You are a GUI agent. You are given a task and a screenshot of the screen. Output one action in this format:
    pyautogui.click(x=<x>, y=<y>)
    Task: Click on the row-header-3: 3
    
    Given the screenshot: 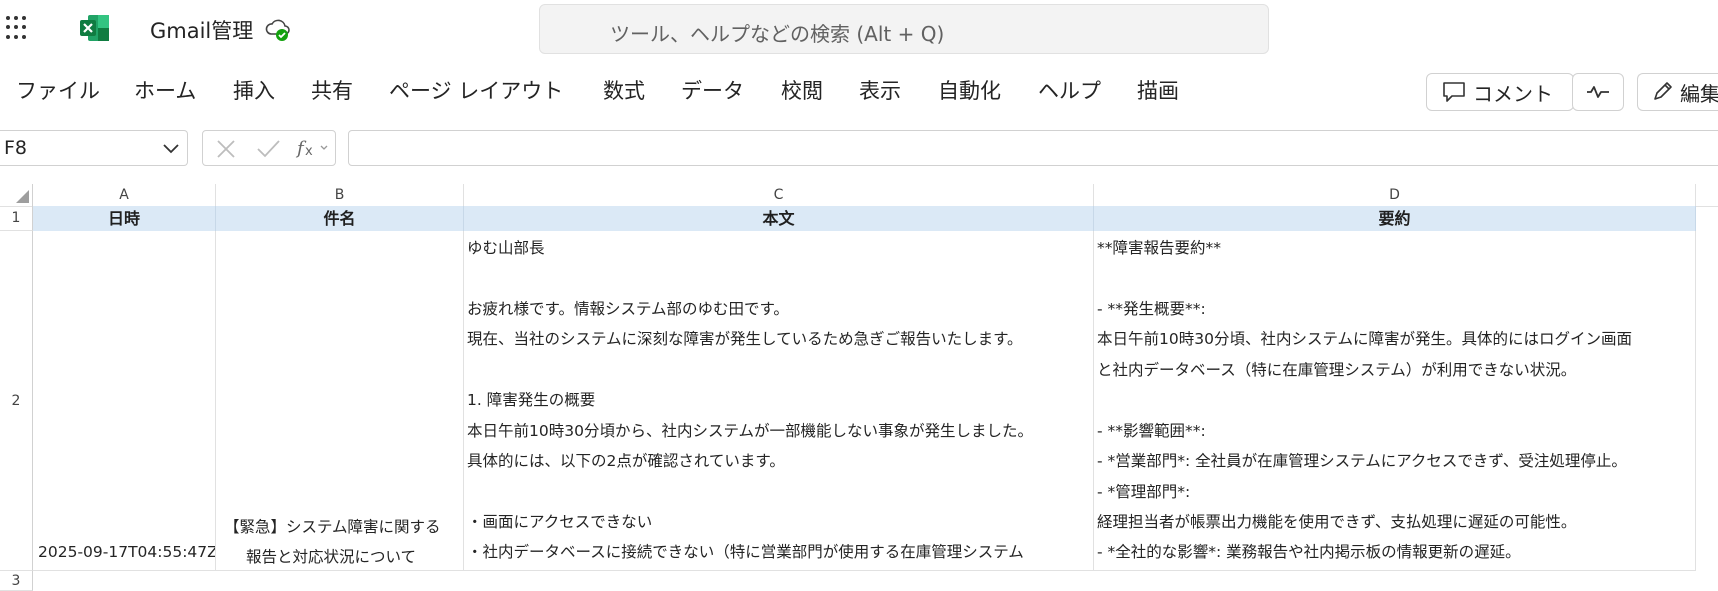 What is the action you would take?
    pyautogui.click(x=16, y=581)
    